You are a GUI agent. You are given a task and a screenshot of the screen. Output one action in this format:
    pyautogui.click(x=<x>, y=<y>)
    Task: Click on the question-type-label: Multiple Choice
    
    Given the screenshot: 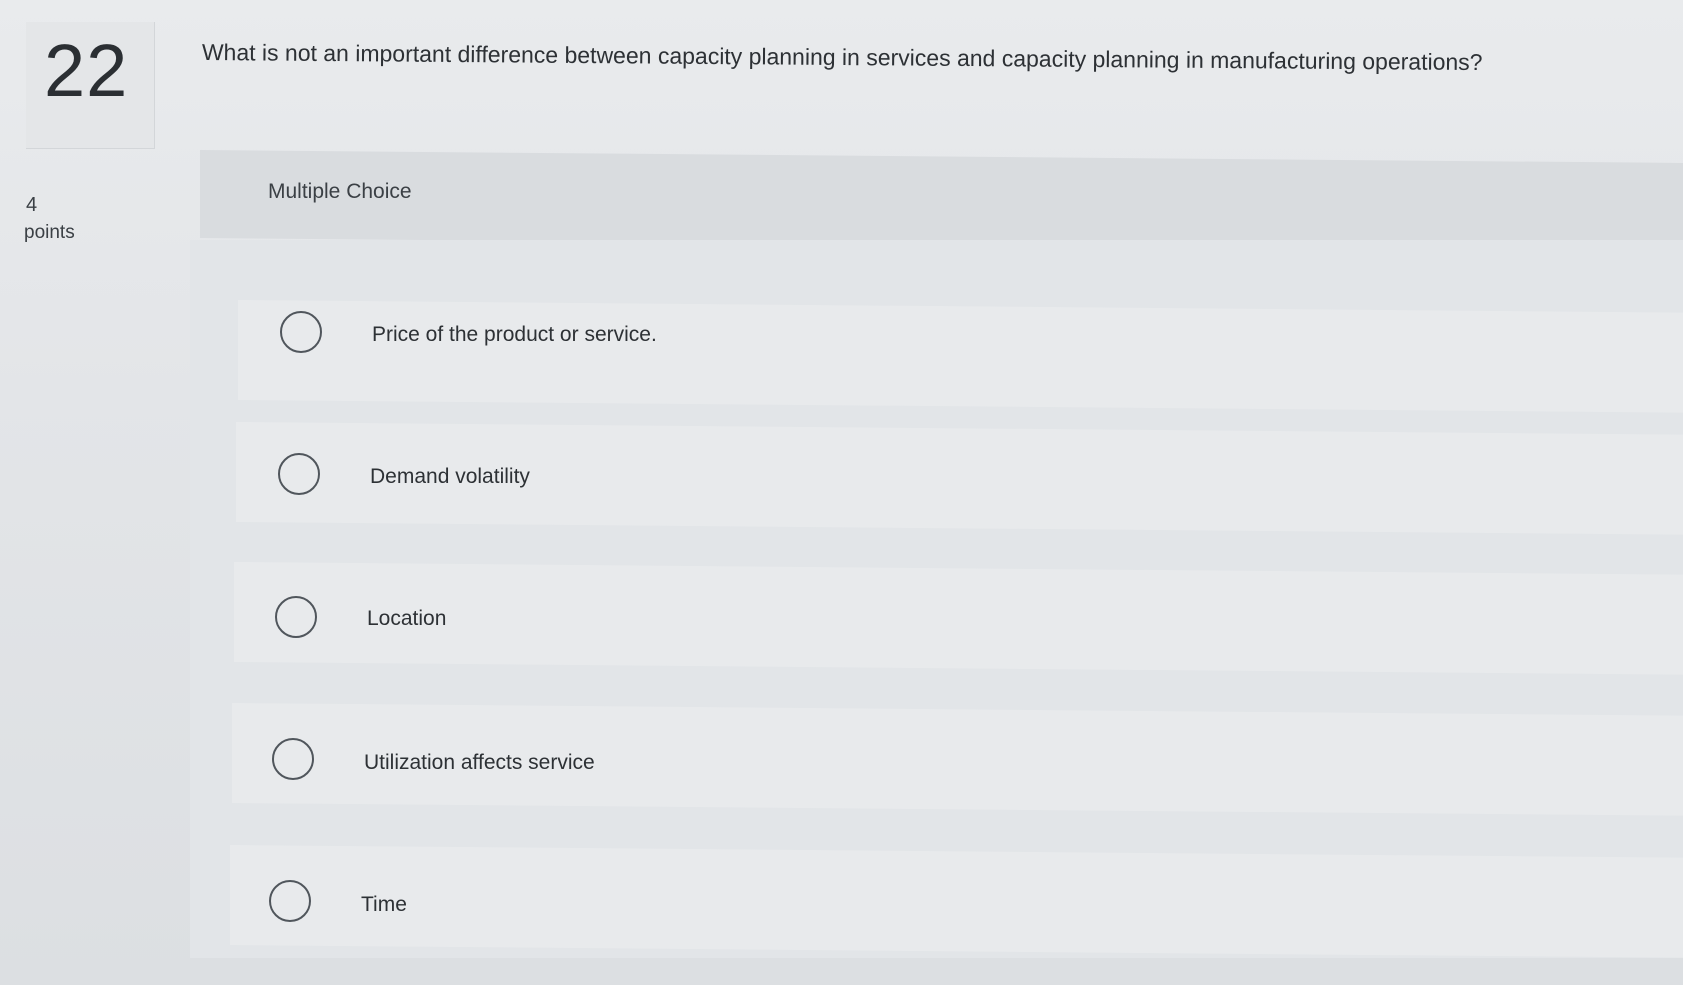 What is the action you would take?
    pyautogui.click(x=340, y=191)
    